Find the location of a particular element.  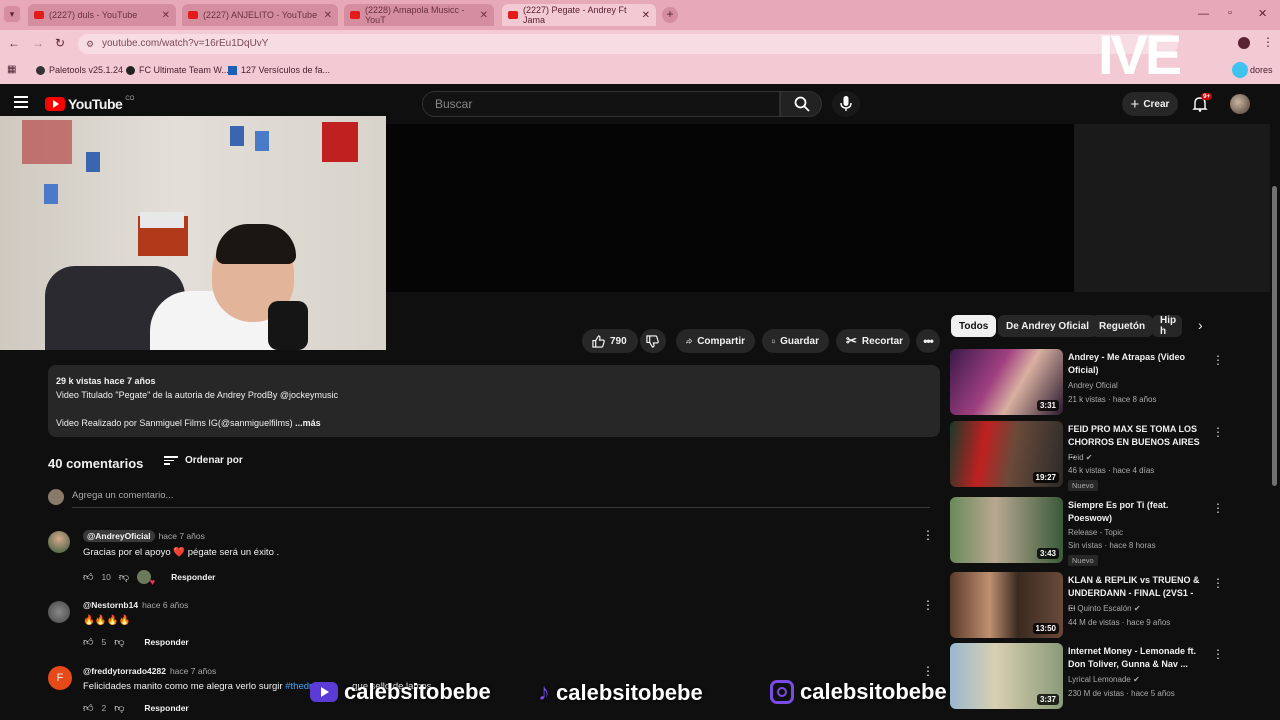

chip-hiphop: Hip h is located at coordinates (1167, 326).